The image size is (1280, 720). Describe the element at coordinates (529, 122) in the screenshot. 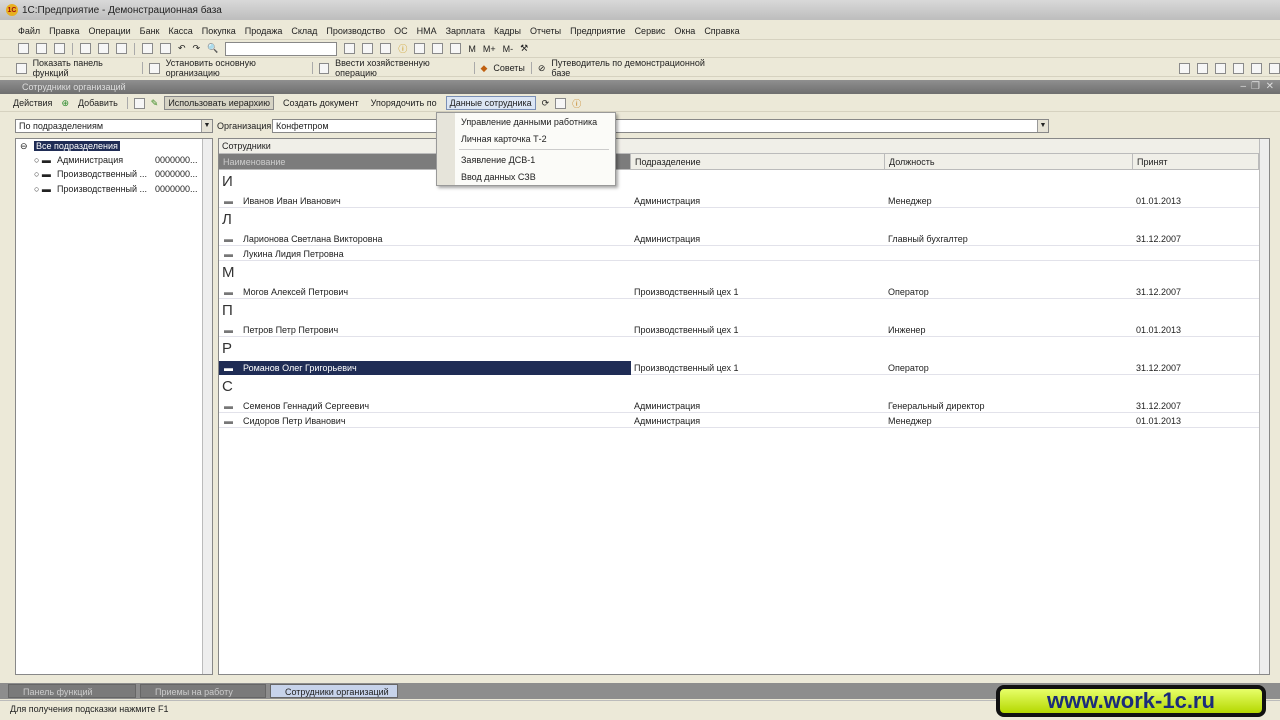

I see `menu-item-manage-employee-data: Управление данными работника` at that location.